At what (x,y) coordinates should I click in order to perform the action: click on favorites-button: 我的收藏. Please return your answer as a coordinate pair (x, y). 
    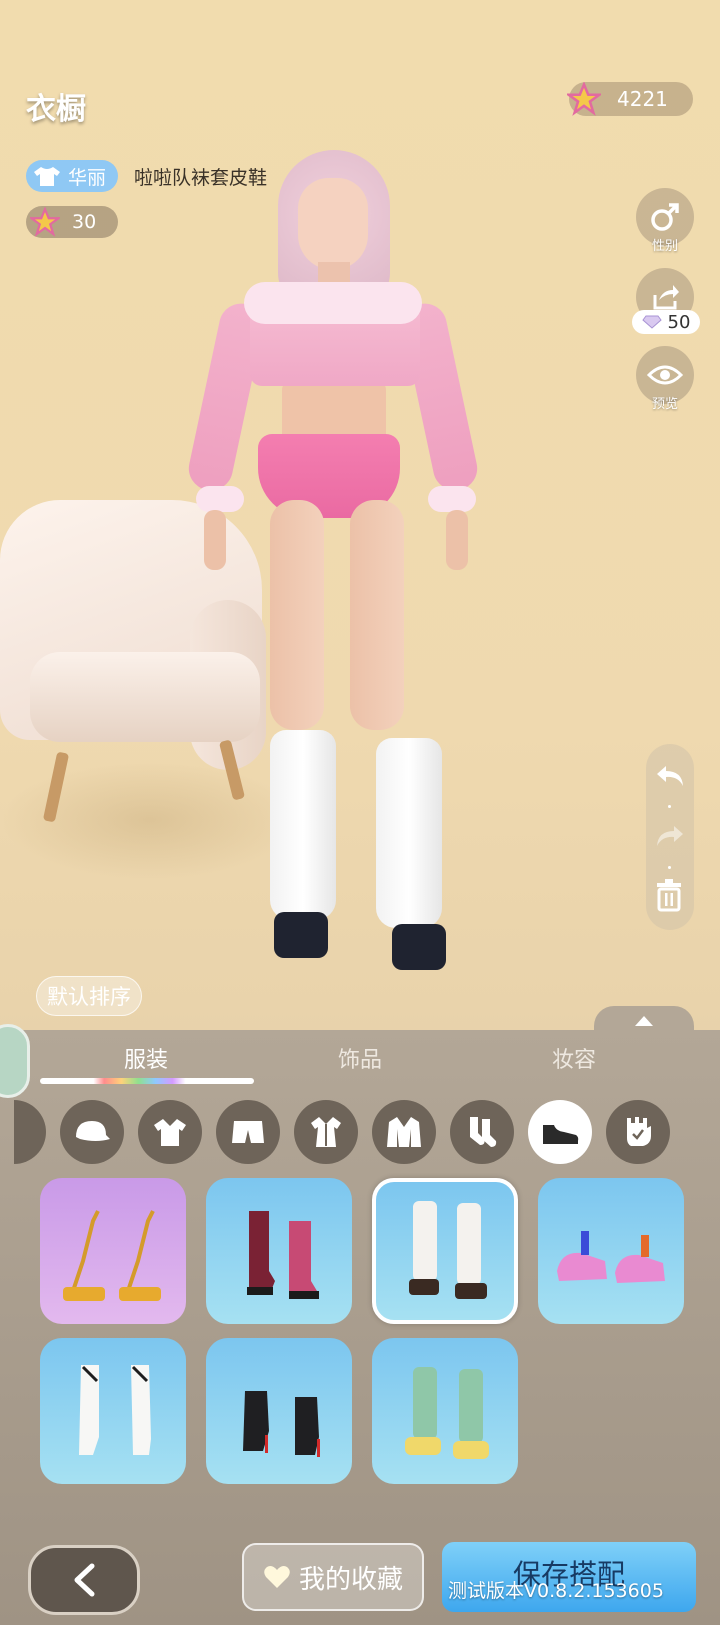
    Looking at the image, I should click on (333, 1577).